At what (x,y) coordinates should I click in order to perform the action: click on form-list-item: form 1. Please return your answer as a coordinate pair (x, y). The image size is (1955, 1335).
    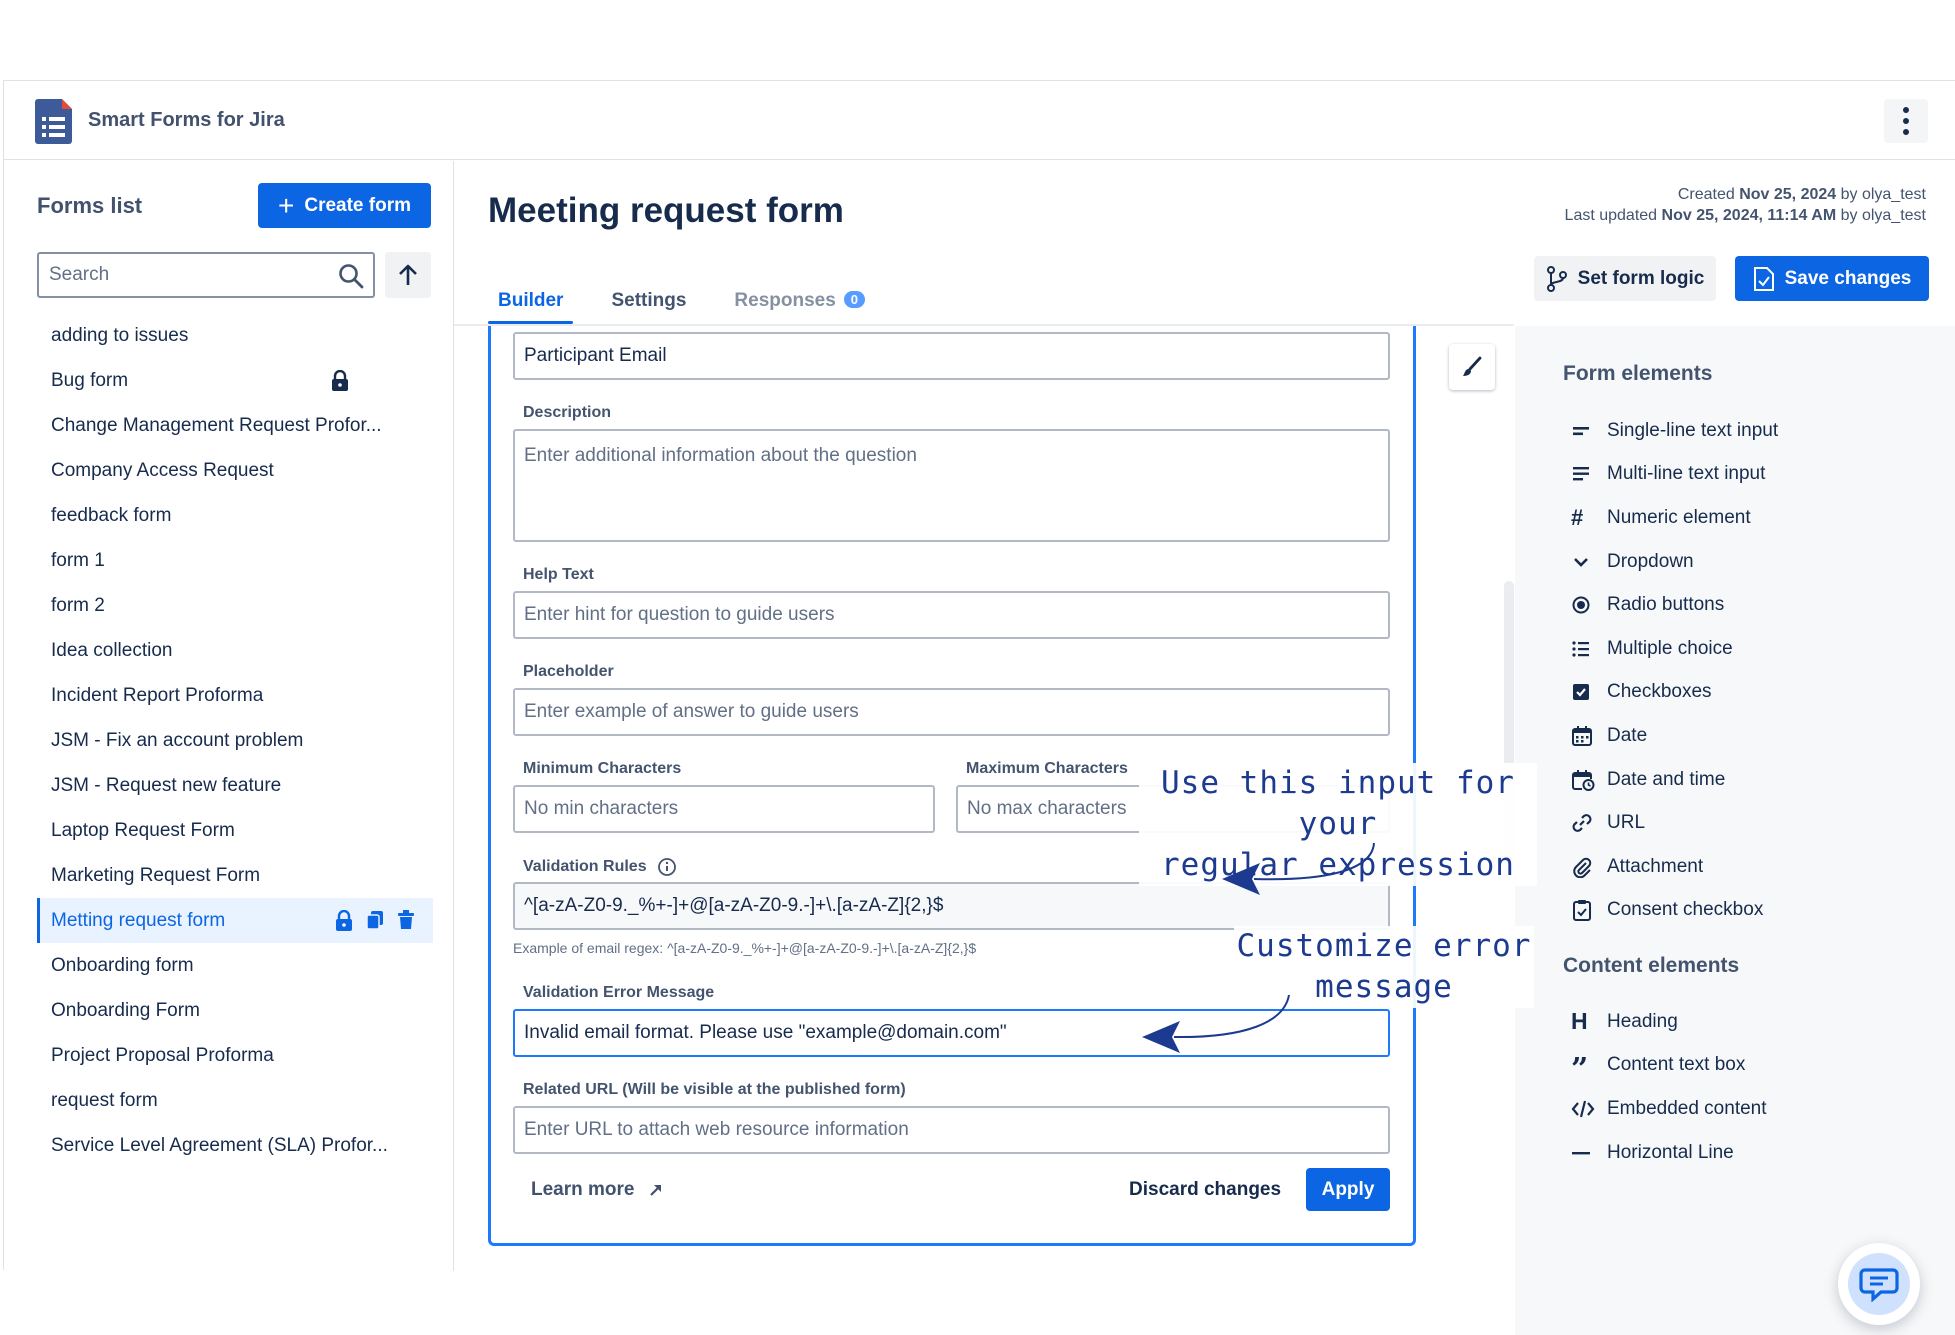
    Looking at the image, I should click on (235, 560).